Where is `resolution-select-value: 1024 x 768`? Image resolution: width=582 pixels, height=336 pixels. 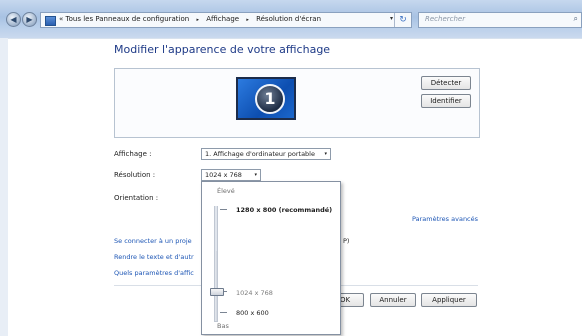
resolution-select-value: 1024 x 768 is located at coordinates (223, 175).